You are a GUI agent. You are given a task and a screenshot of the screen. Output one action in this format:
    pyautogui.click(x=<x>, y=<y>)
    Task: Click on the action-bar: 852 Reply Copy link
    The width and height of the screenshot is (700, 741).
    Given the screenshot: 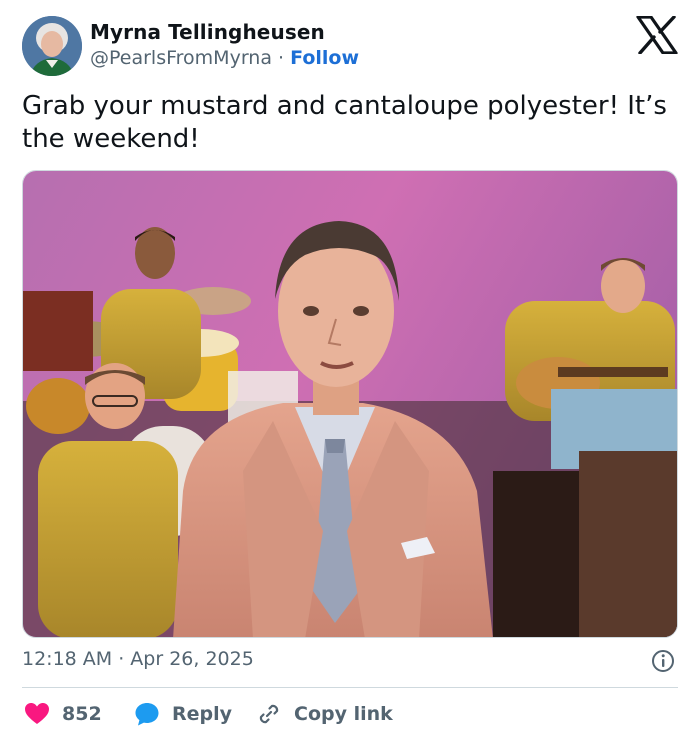 What is the action you would take?
    pyautogui.click(x=352, y=714)
    